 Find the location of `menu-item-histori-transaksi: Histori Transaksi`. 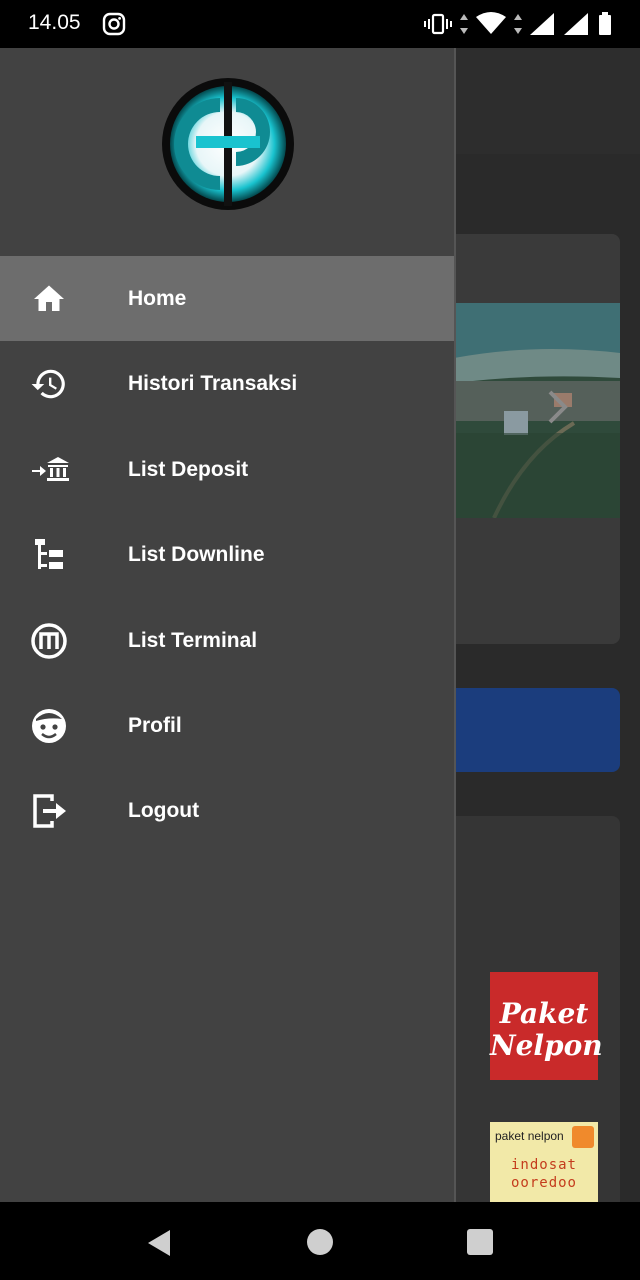

menu-item-histori-transaksi: Histori Transaksi is located at coordinates (227, 383).